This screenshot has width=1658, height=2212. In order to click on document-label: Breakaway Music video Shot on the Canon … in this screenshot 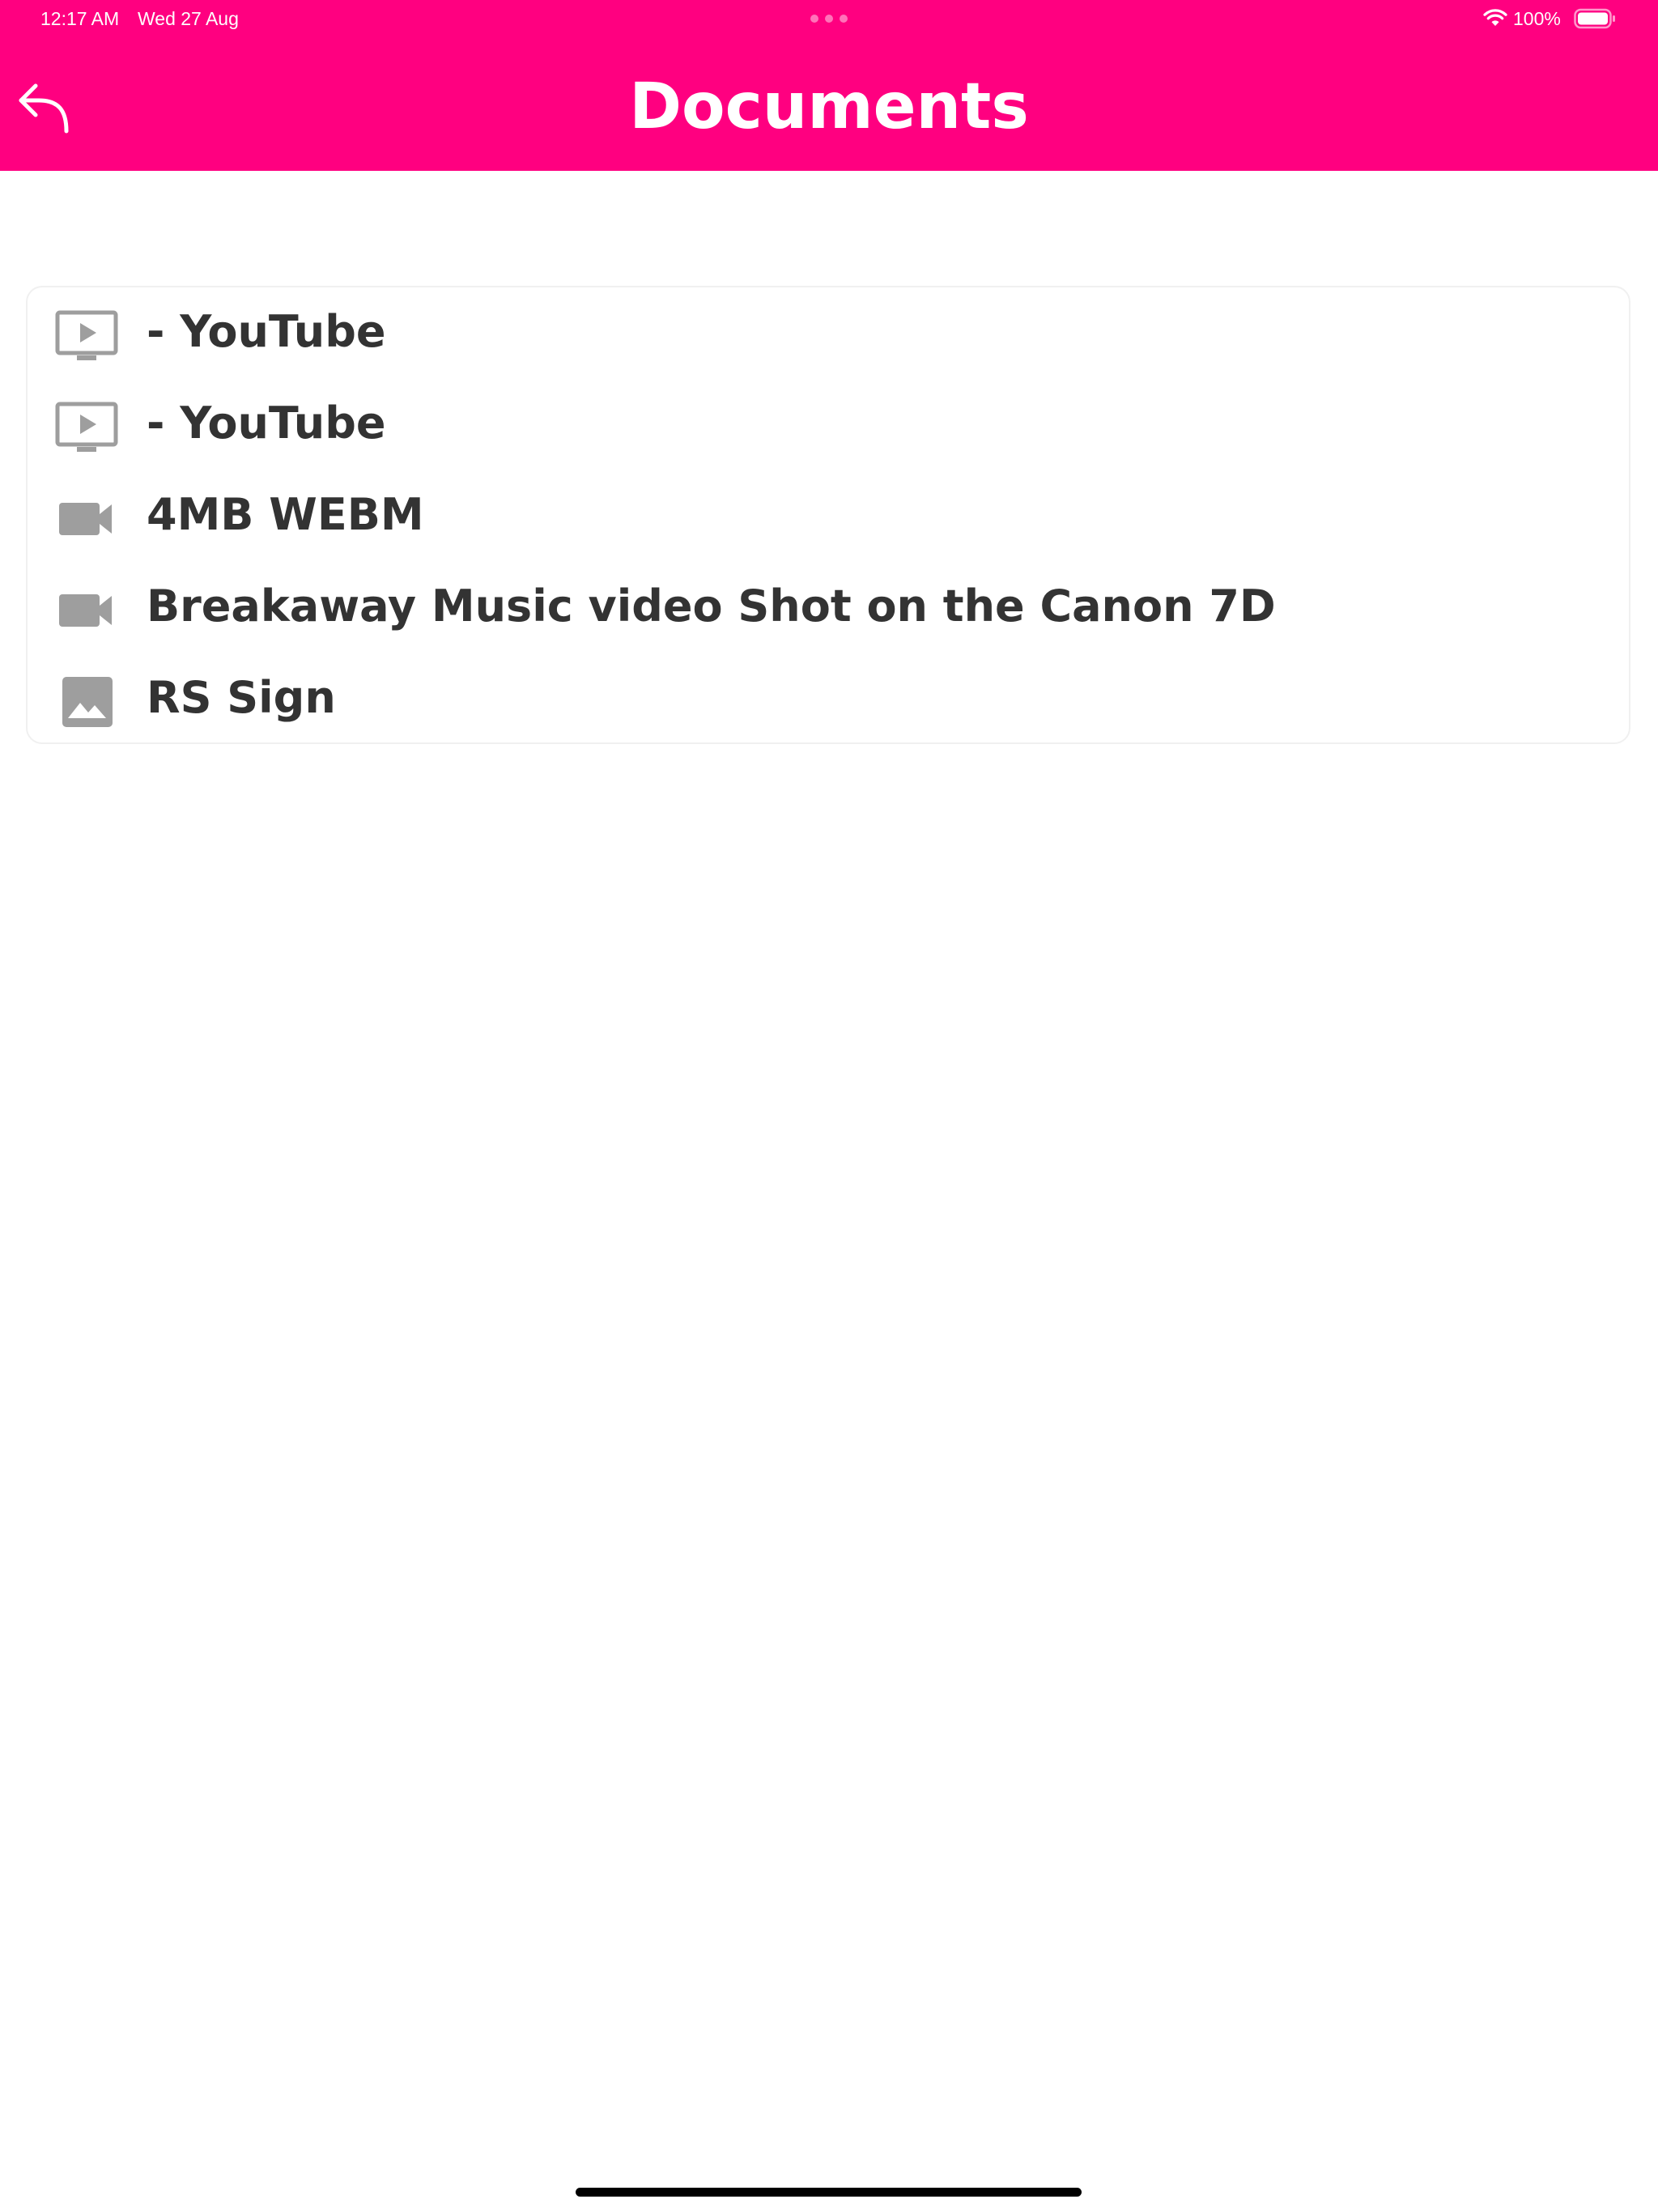, I will do `click(711, 606)`.